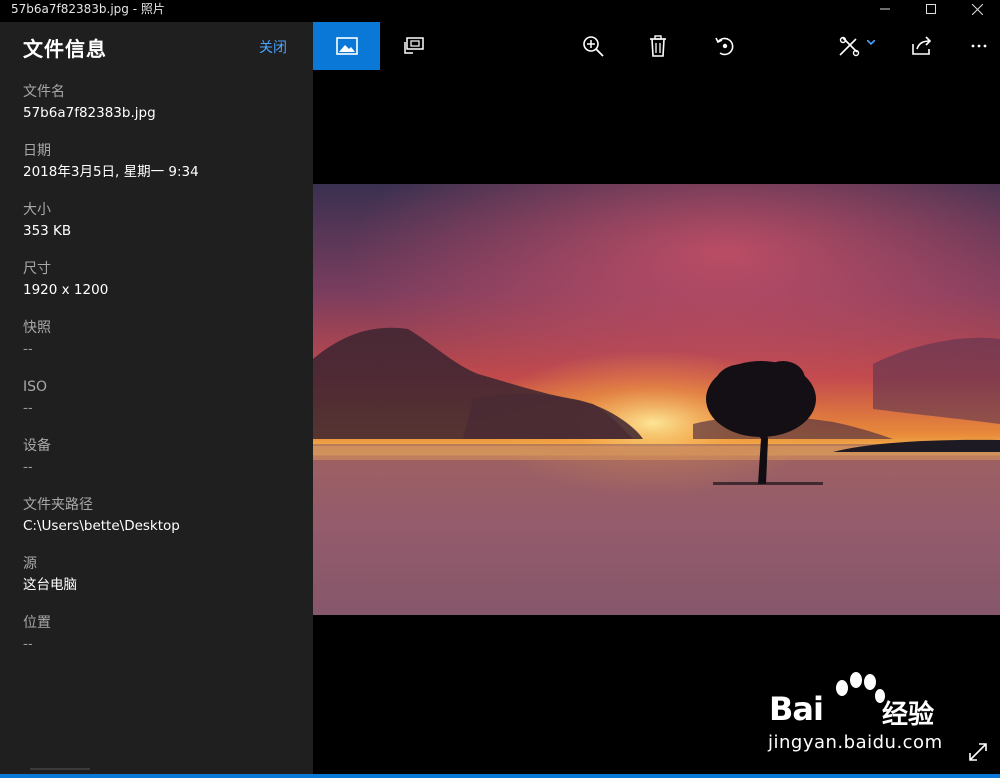 Image resolution: width=1000 pixels, height=778 pixels. I want to click on taskbar-edge, so click(500, 776).